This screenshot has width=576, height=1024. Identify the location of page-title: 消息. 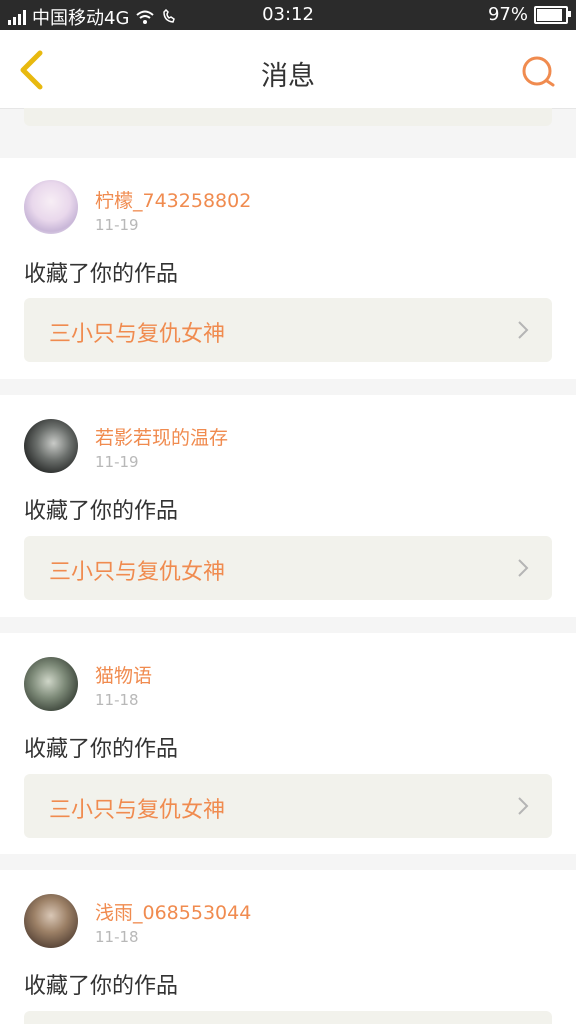
(288, 76).